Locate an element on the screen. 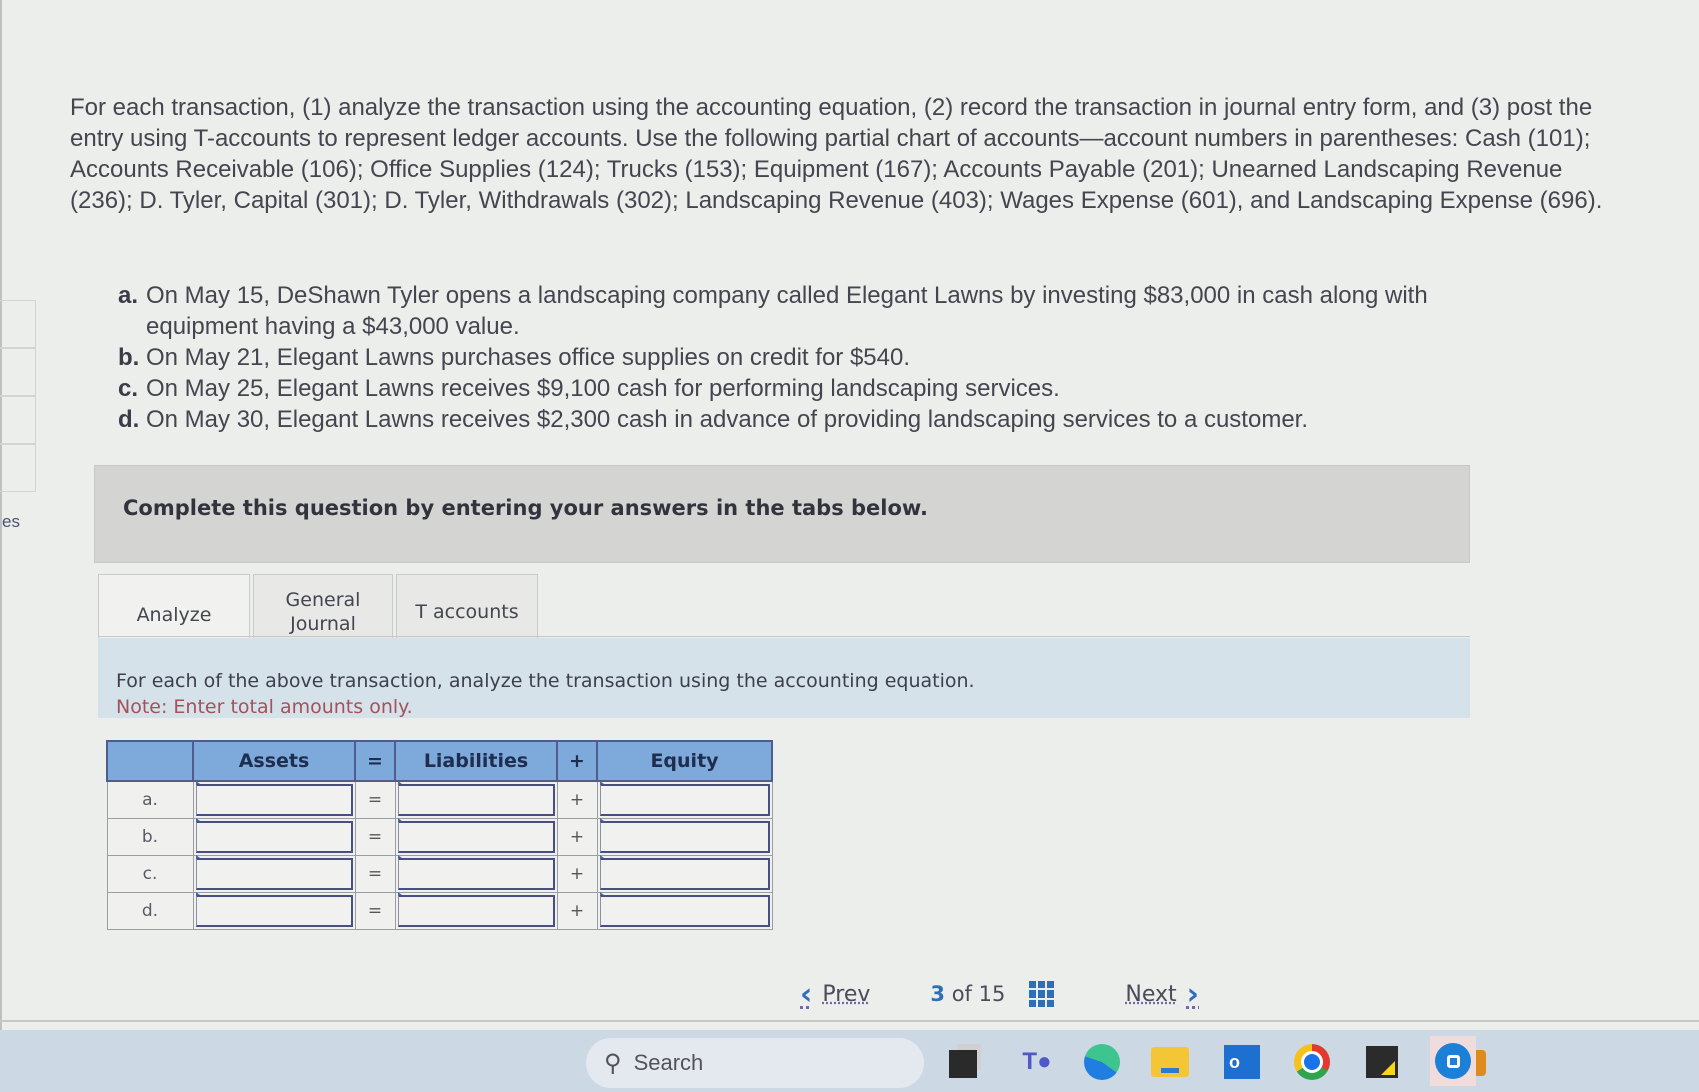 The height and width of the screenshot is (1092, 1699). sidebar-fragment: es is located at coordinates (18, 415).